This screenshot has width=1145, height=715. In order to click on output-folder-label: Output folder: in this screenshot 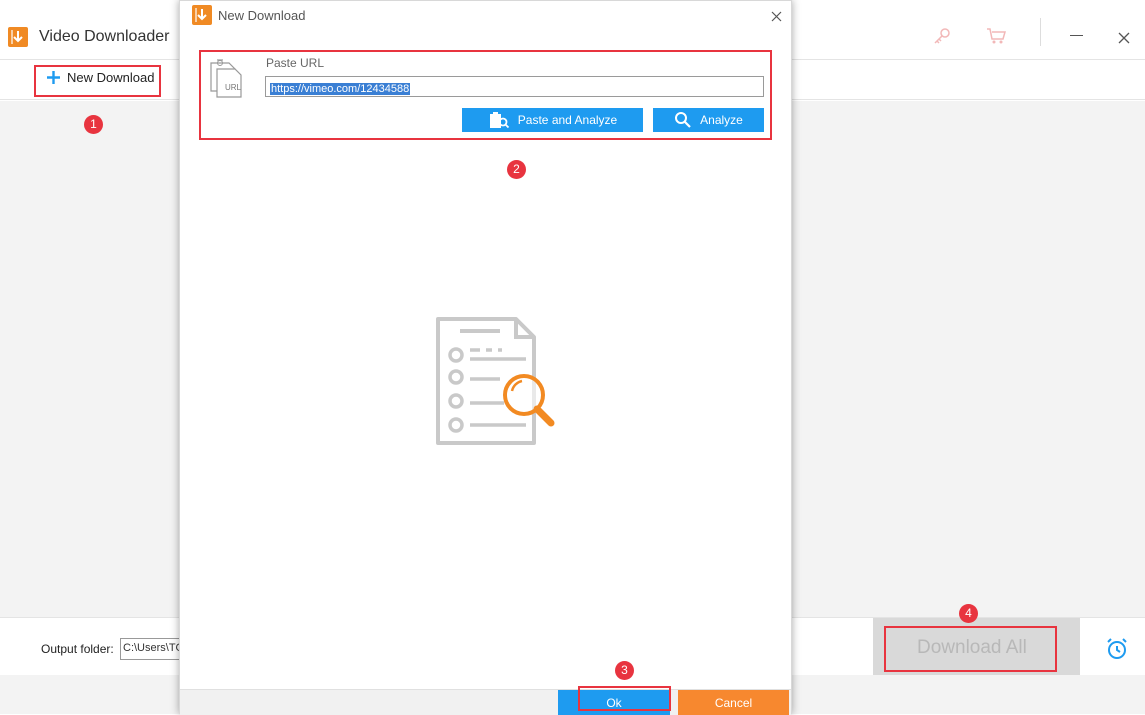, I will do `click(77, 649)`.